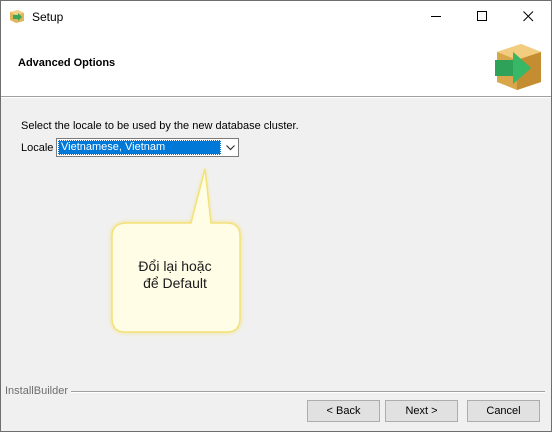  I want to click on maximize-button, so click(482, 16).